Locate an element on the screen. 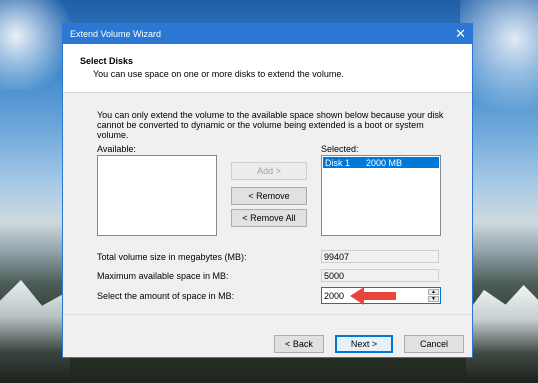 This screenshot has width=538, height=383. amount-label: Select the amount of space in MB: is located at coordinates (166, 296).